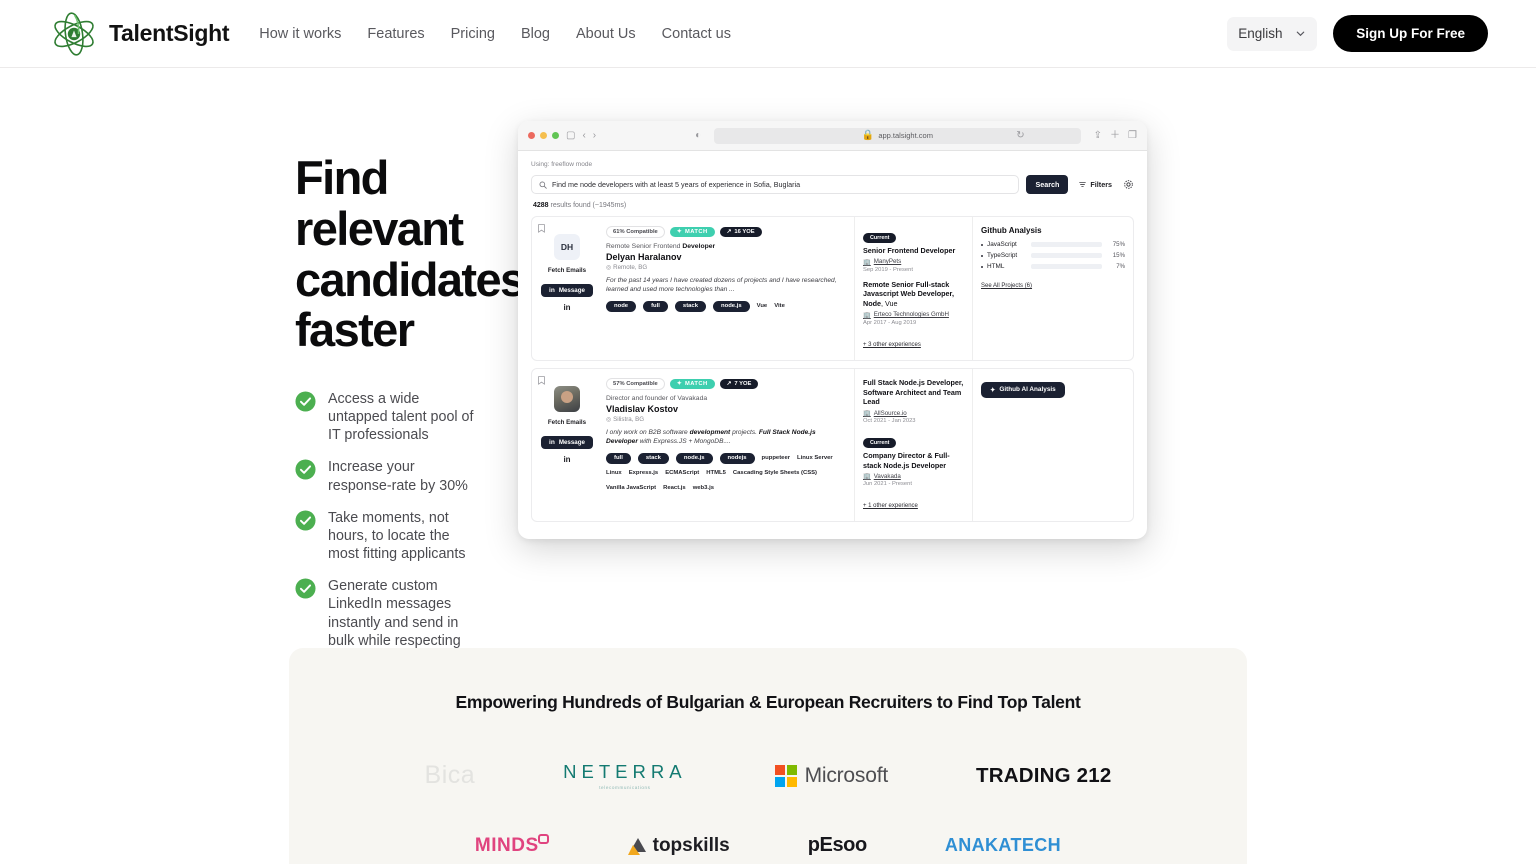  What do you see at coordinates (739, 383) in the screenshot?
I see `yoe-badge: ↗ 7 YOE` at bounding box center [739, 383].